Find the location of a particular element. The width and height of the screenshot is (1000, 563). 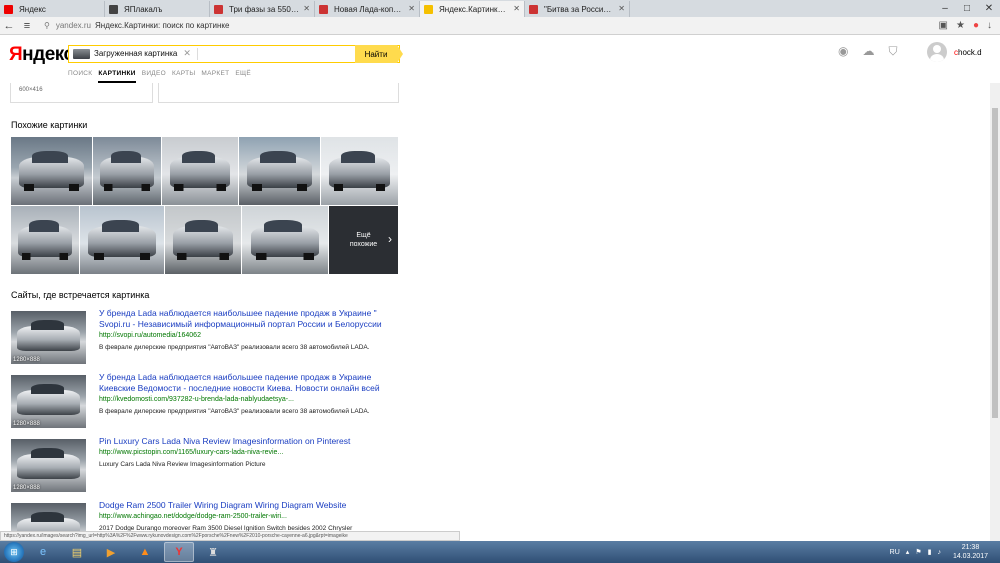

star-icon: ★ is located at coordinates (960, 25).